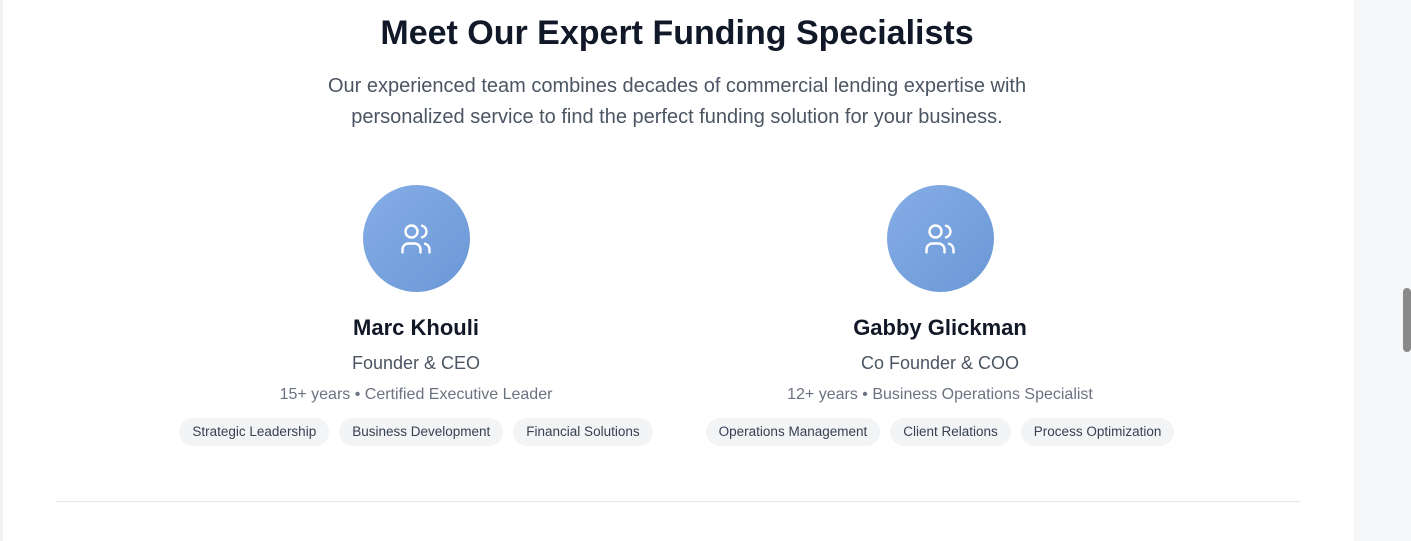 This screenshot has height=541, width=1411. Describe the element at coordinates (677, 33) in the screenshot. I see `section-title: Meet Our Expert Funding Specialists` at that location.